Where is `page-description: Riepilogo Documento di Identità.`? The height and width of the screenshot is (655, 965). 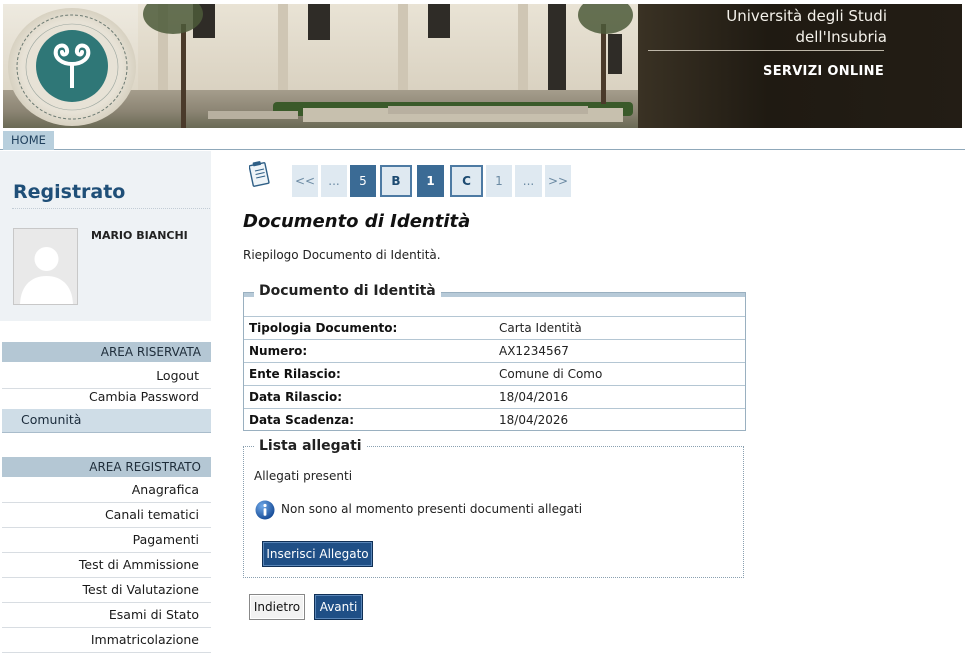 page-description: Riepilogo Documento di Identità. is located at coordinates (342, 255).